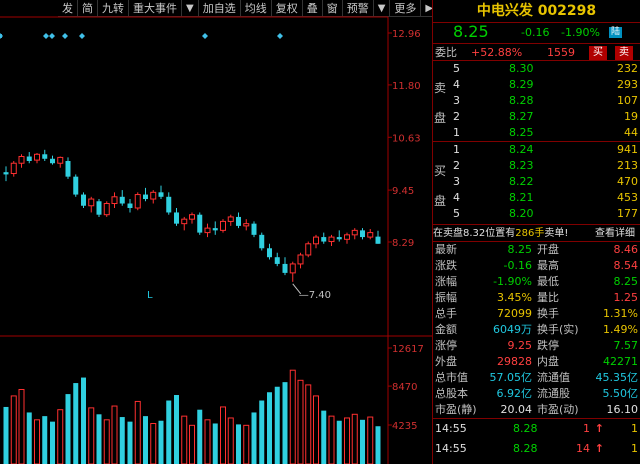  What do you see at coordinates (504, 11) in the screenshot?
I see `stock-name: 中电兴发` at bounding box center [504, 11].